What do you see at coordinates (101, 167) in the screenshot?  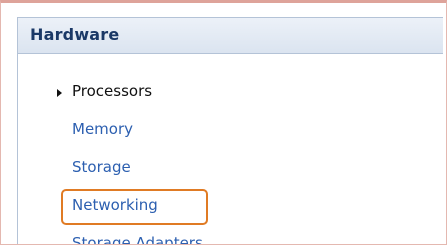 I see `nav-item-storage: Storage` at bounding box center [101, 167].